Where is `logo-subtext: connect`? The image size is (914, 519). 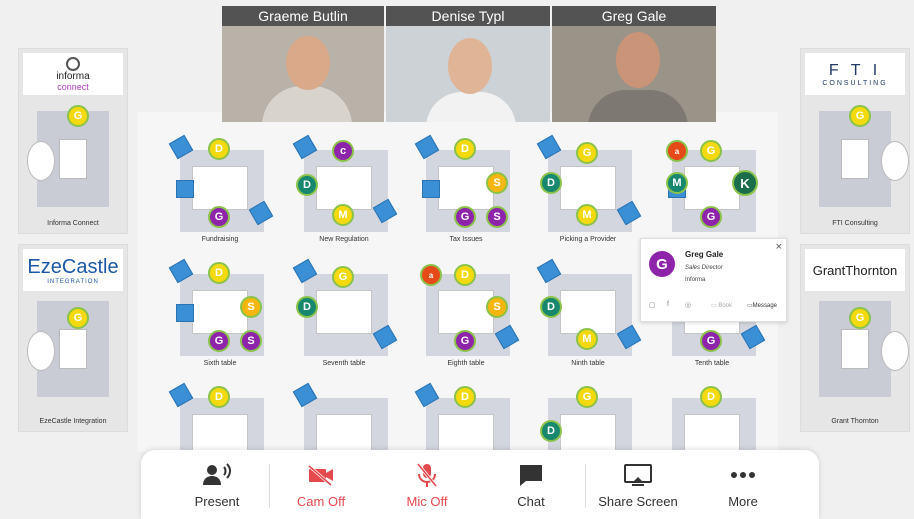
logo-subtext: connect is located at coordinates (73, 86).